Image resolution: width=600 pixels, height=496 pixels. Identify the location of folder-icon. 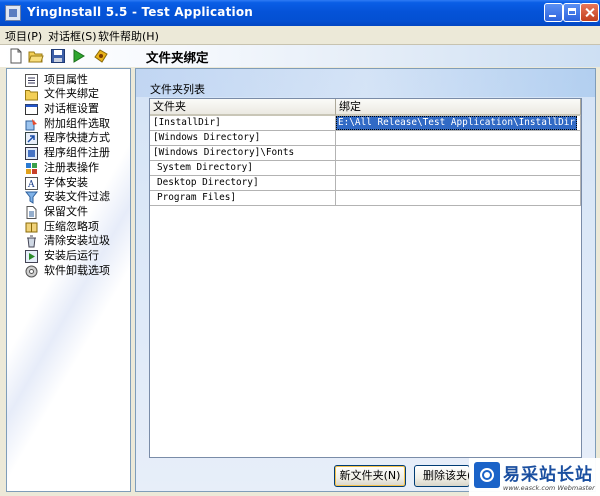
(31, 95).